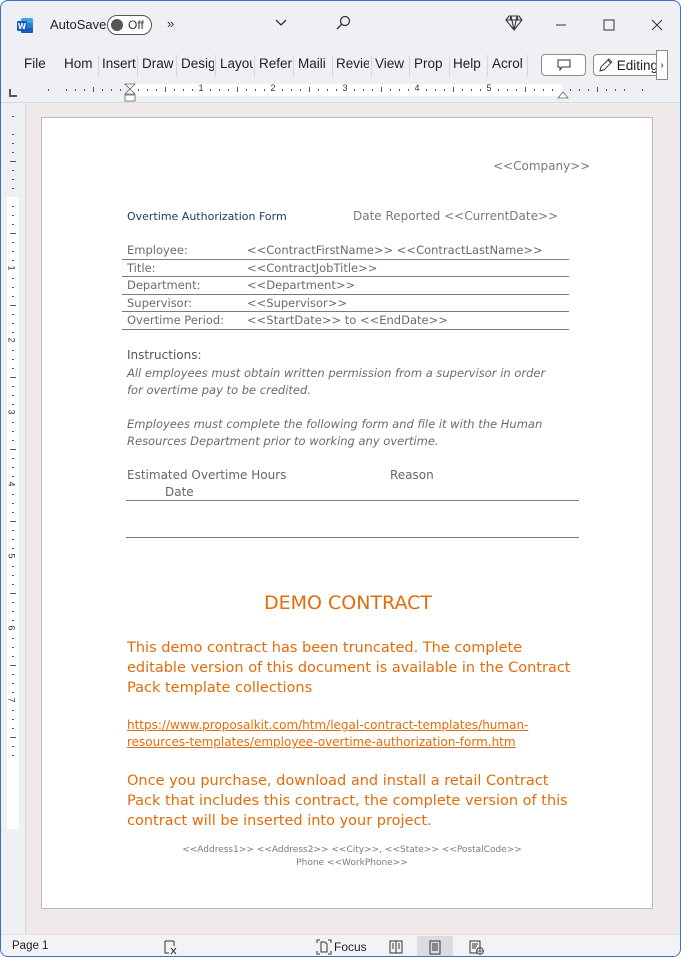 The height and width of the screenshot is (957, 681). What do you see at coordinates (130, 93) in the screenshot?
I see `indent-marker-icon` at bounding box center [130, 93].